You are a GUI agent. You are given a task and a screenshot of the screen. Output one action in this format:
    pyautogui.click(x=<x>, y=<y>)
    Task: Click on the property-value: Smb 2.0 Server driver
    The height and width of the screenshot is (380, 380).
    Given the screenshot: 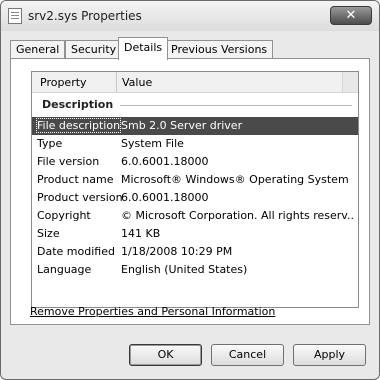 What is the action you would take?
    pyautogui.click(x=182, y=125)
    